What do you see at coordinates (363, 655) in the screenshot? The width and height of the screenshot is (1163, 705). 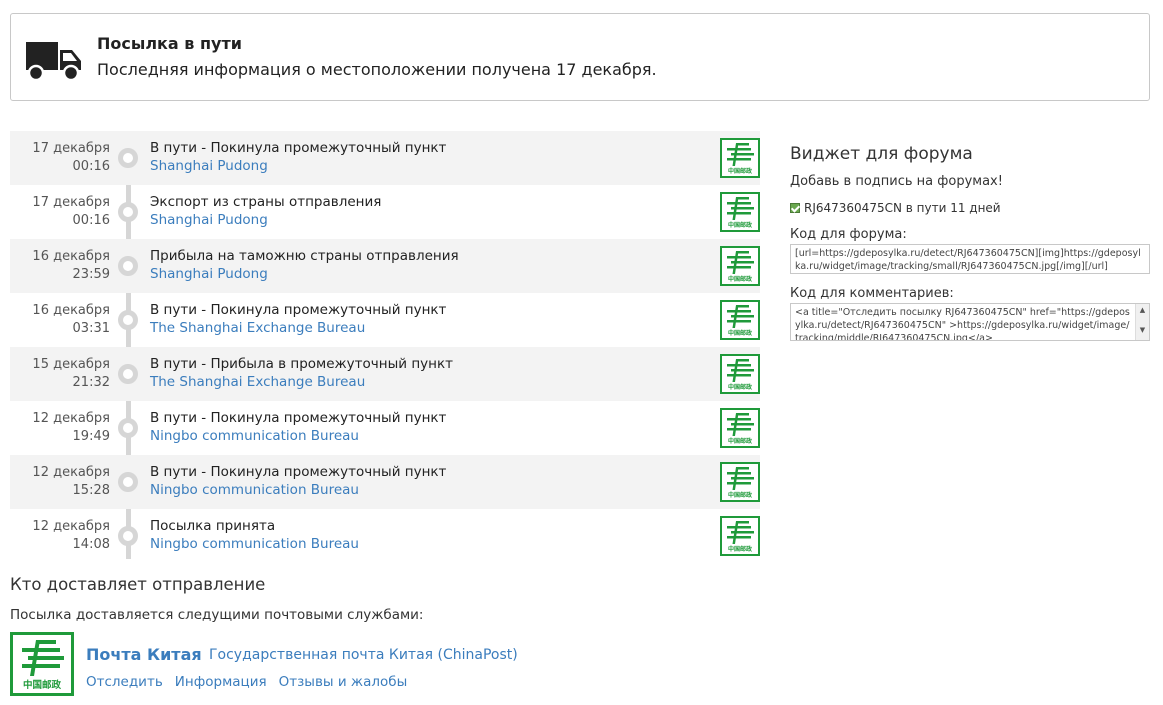 I see `carrier-full-name-link: Государственная почта Китая (ChinaPost)` at bounding box center [363, 655].